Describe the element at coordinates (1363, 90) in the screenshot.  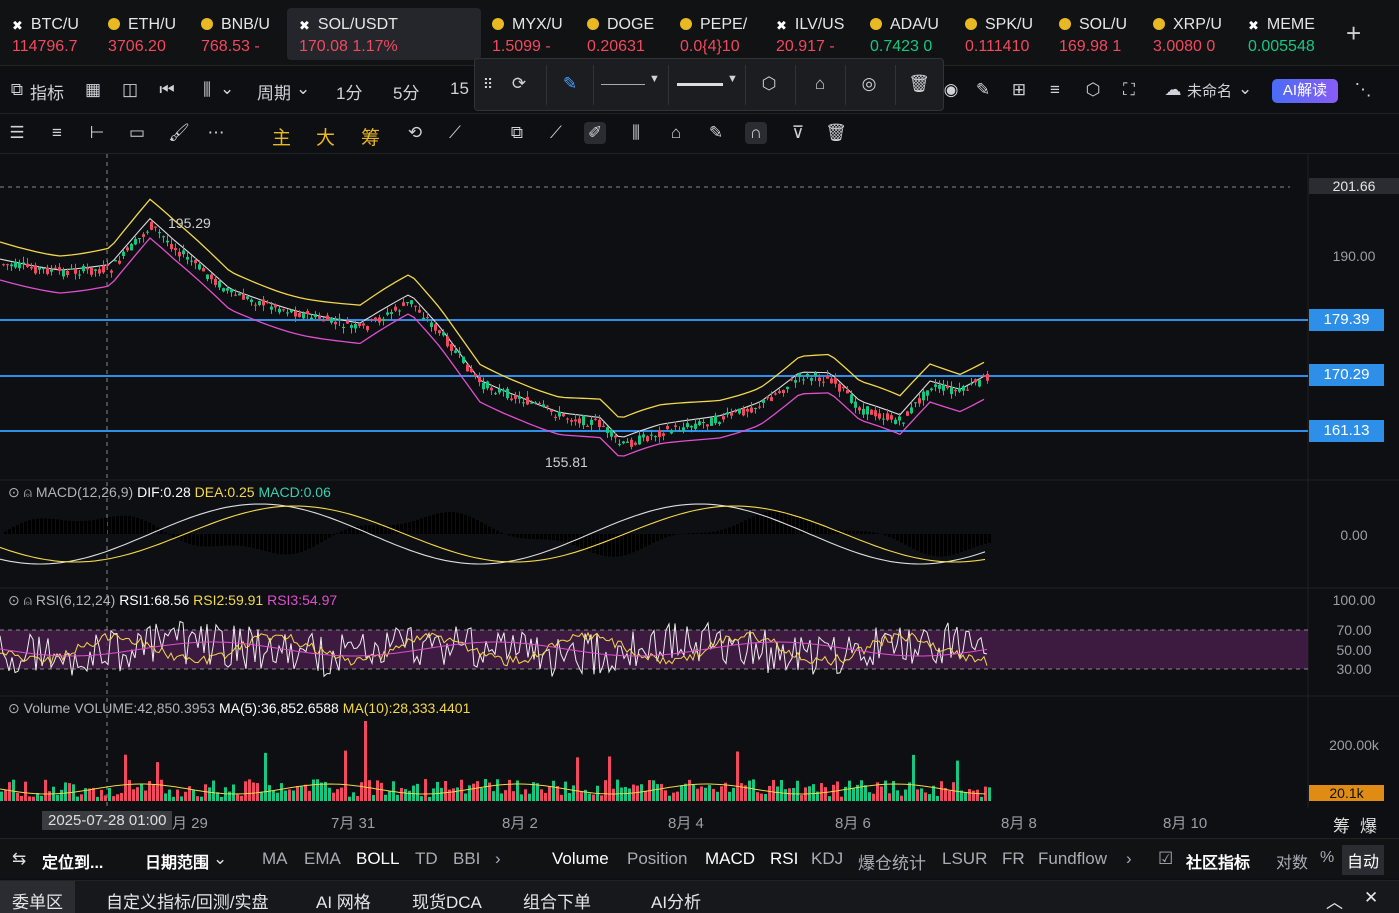
I see `share-icon: ⋱` at that location.